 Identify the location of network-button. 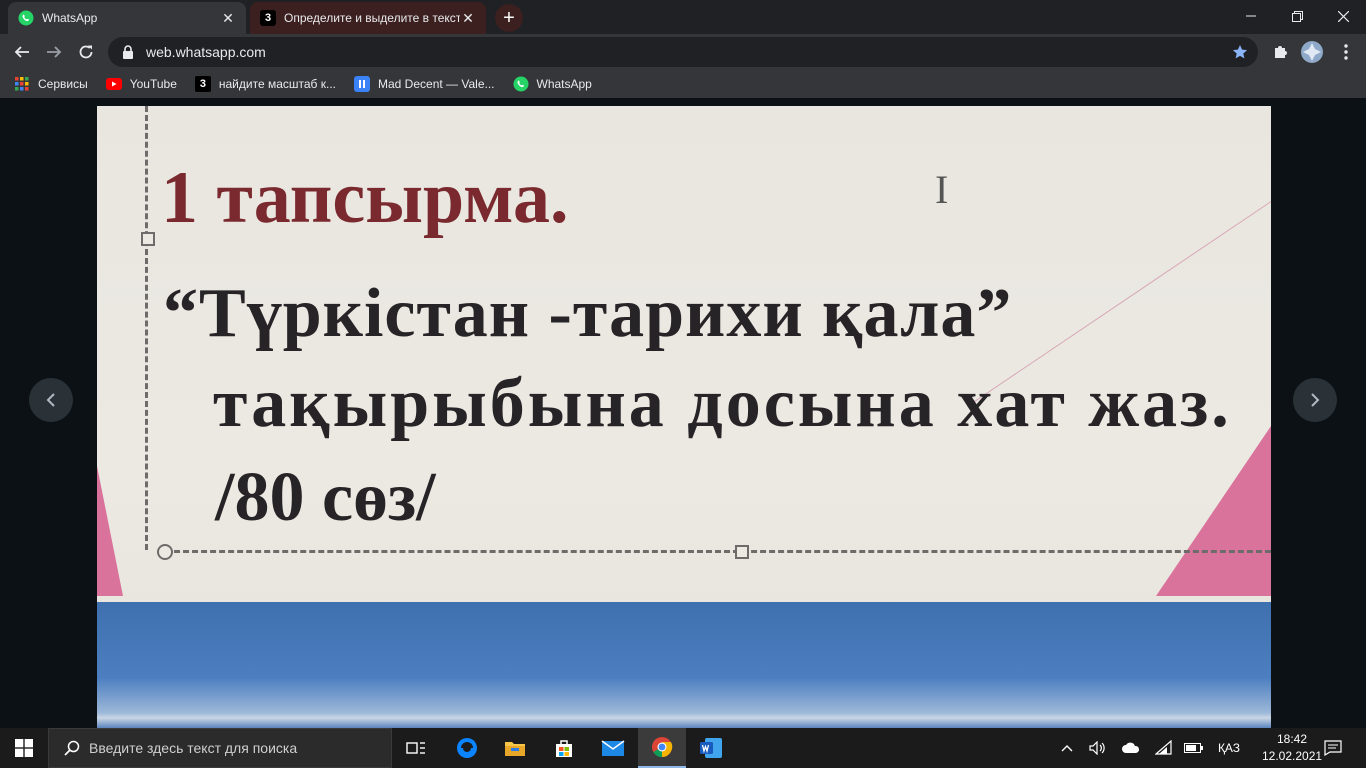
(1164, 748).